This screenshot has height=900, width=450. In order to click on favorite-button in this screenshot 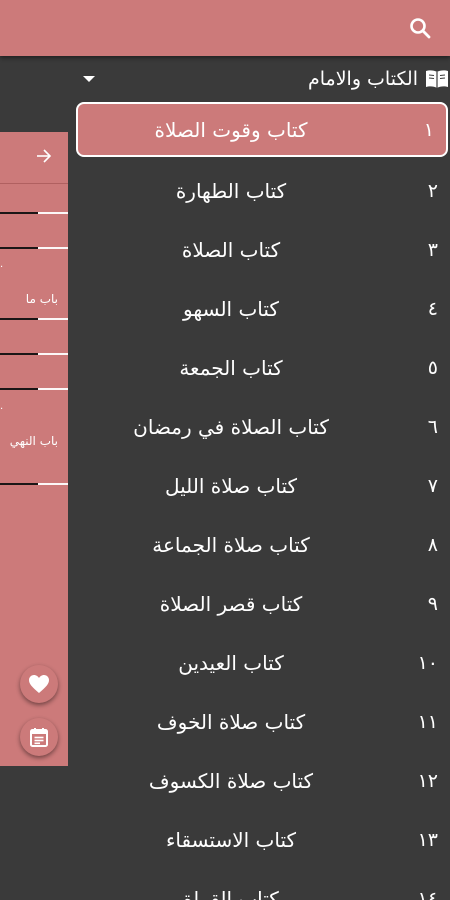, I will do `click(39, 684)`.